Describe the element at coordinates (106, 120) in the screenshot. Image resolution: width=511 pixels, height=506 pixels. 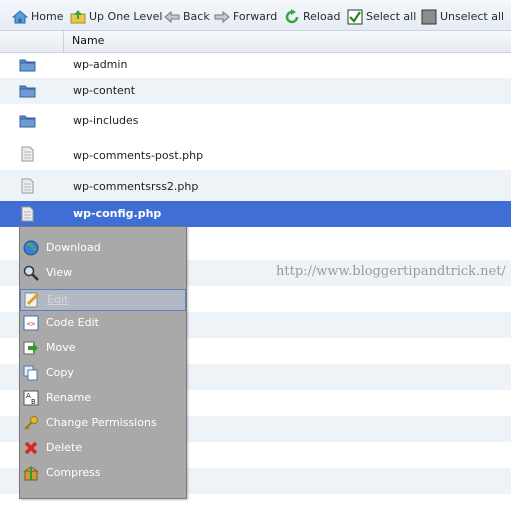
I see `file-name: wp-includes` at that location.